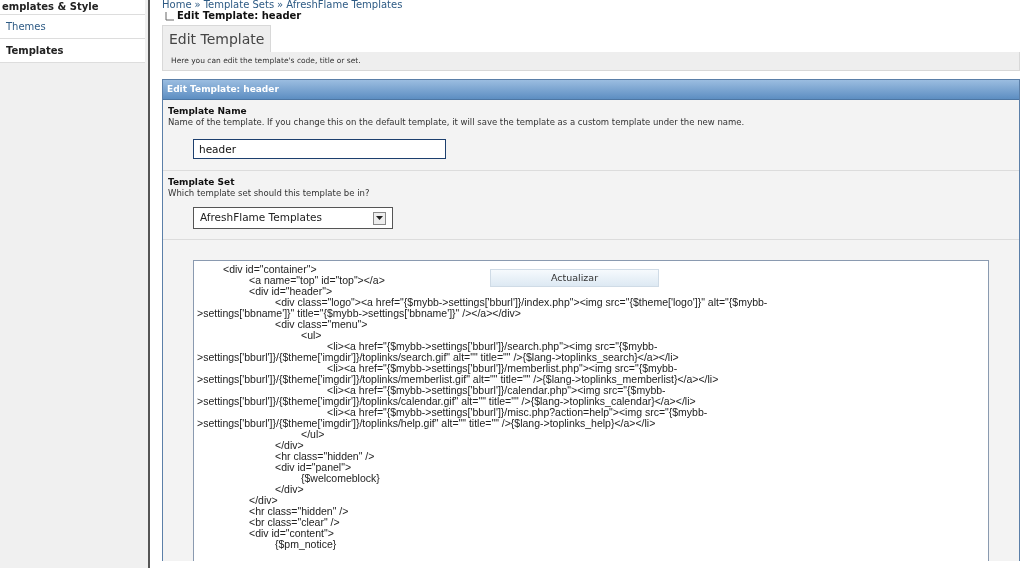 This screenshot has width=1024, height=568. I want to click on field-label: Template Name, so click(208, 111).